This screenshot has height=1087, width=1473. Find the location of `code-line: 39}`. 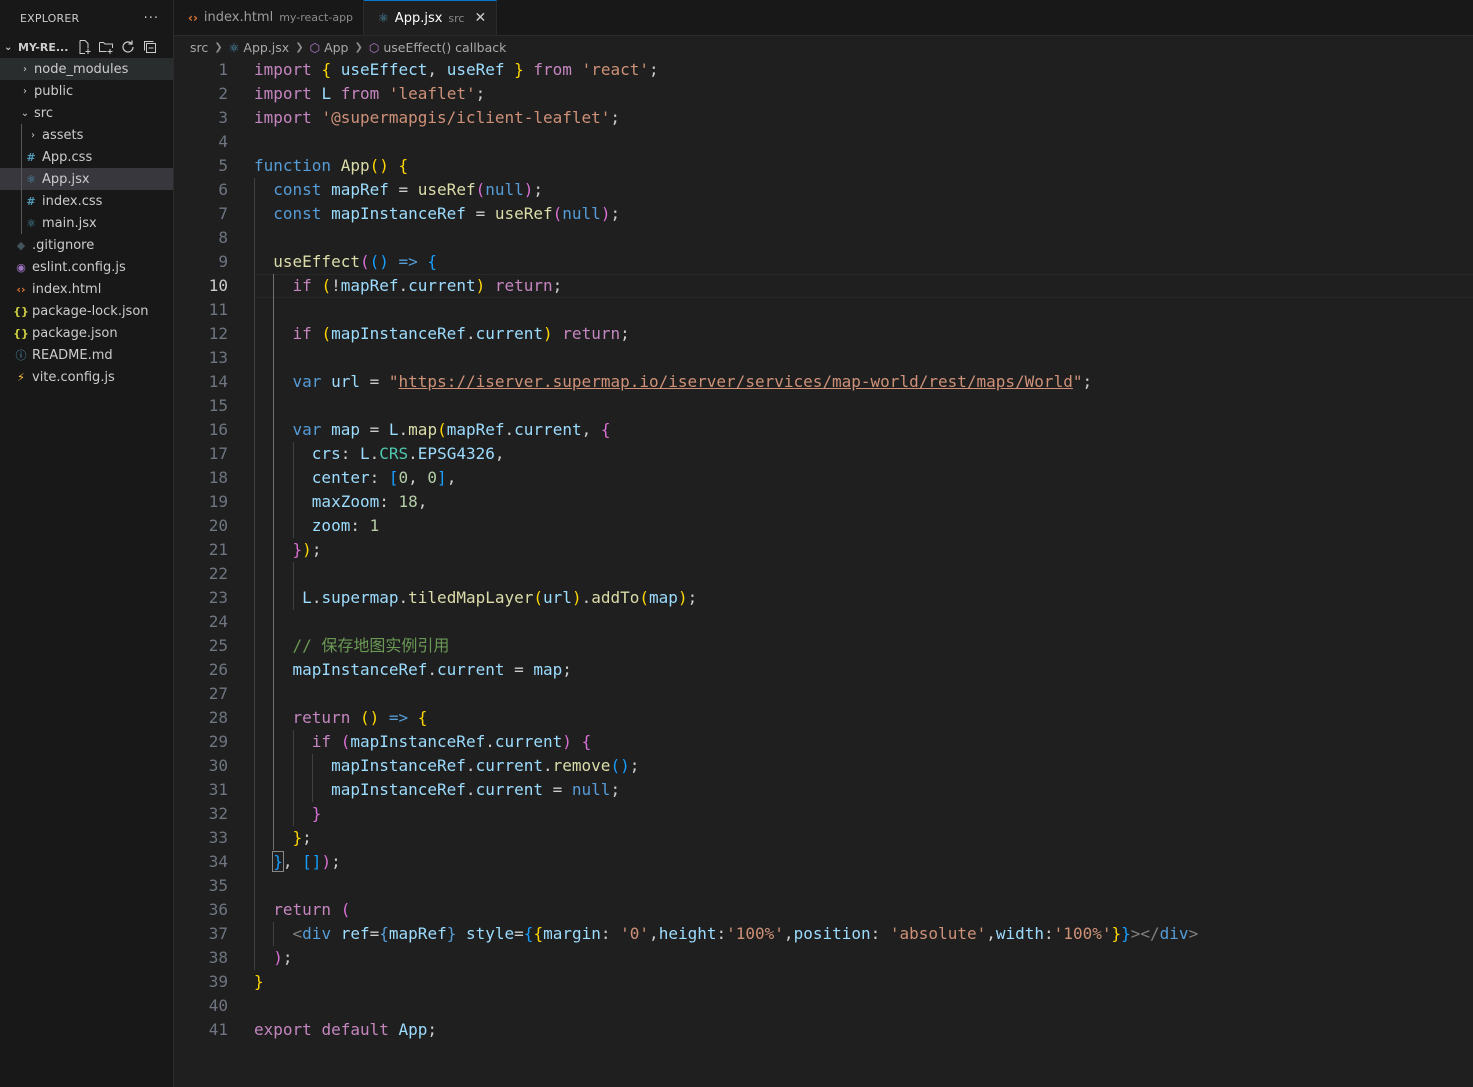

code-line: 39} is located at coordinates (823, 982).